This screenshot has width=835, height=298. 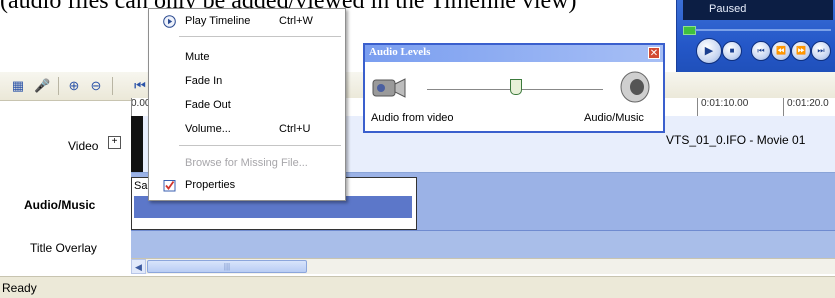 What do you see at coordinates (483, 244) in the screenshot?
I see `title-overlay-track` at bounding box center [483, 244].